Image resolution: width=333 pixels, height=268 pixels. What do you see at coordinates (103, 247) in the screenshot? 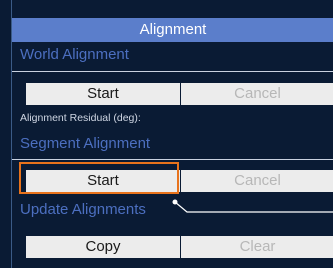
I see `copy-button: Copy` at bounding box center [103, 247].